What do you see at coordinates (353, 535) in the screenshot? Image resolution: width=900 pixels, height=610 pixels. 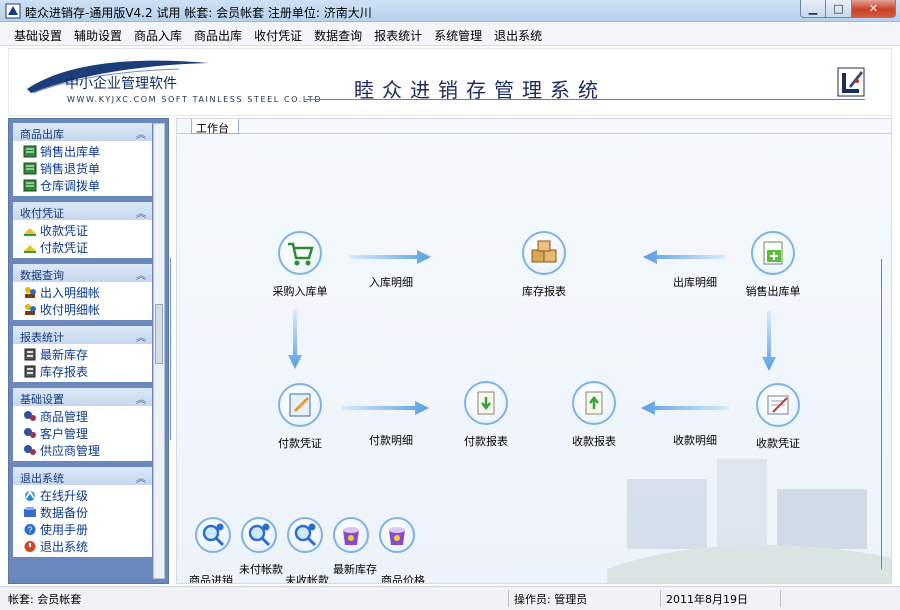 I see `quick-latest-stock` at bounding box center [353, 535].